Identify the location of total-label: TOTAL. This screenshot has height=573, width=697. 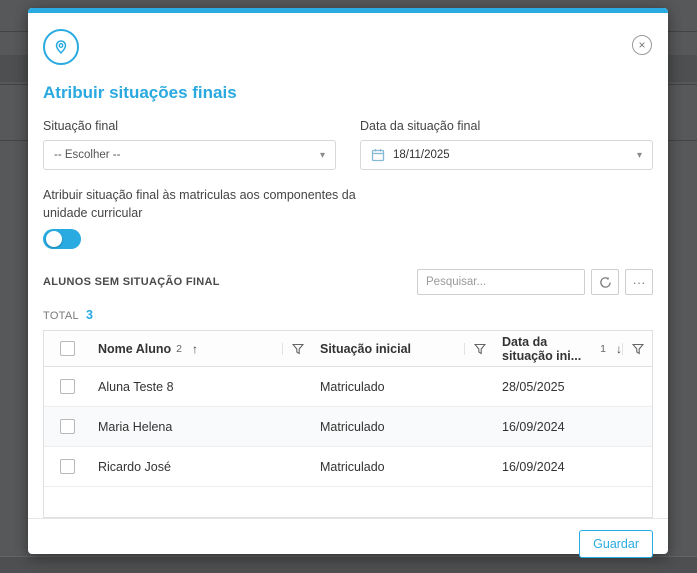
(61, 316).